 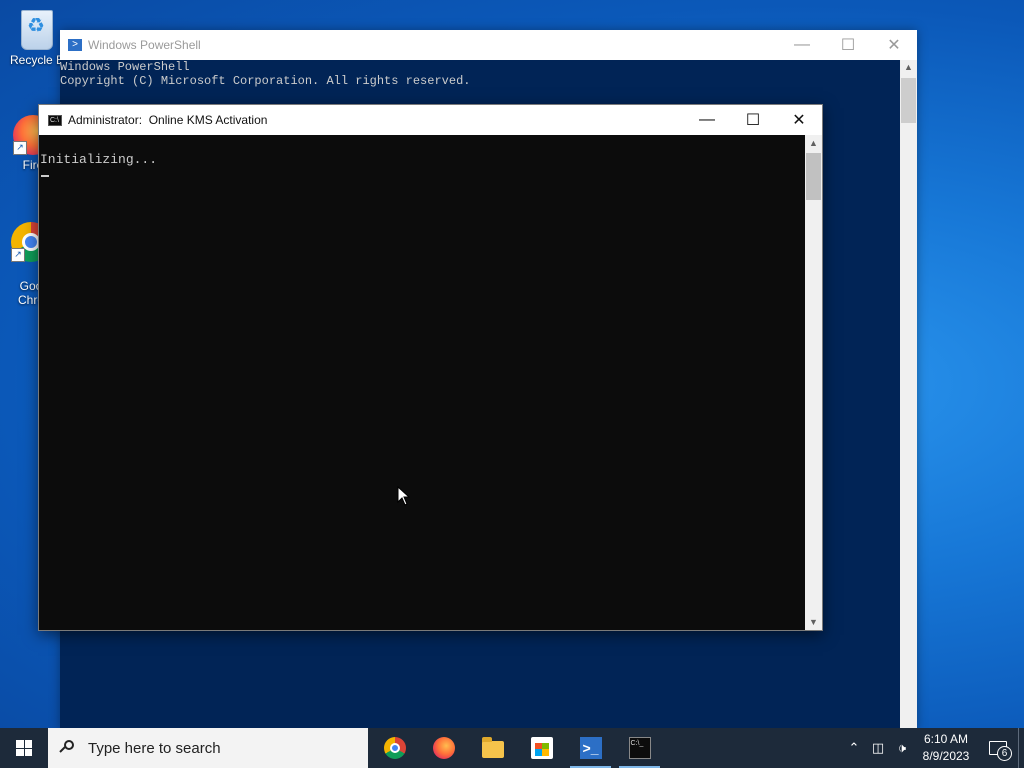 What do you see at coordinates (55, 120) in the screenshot?
I see `command-prompt-icon: C:\` at bounding box center [55, 120].